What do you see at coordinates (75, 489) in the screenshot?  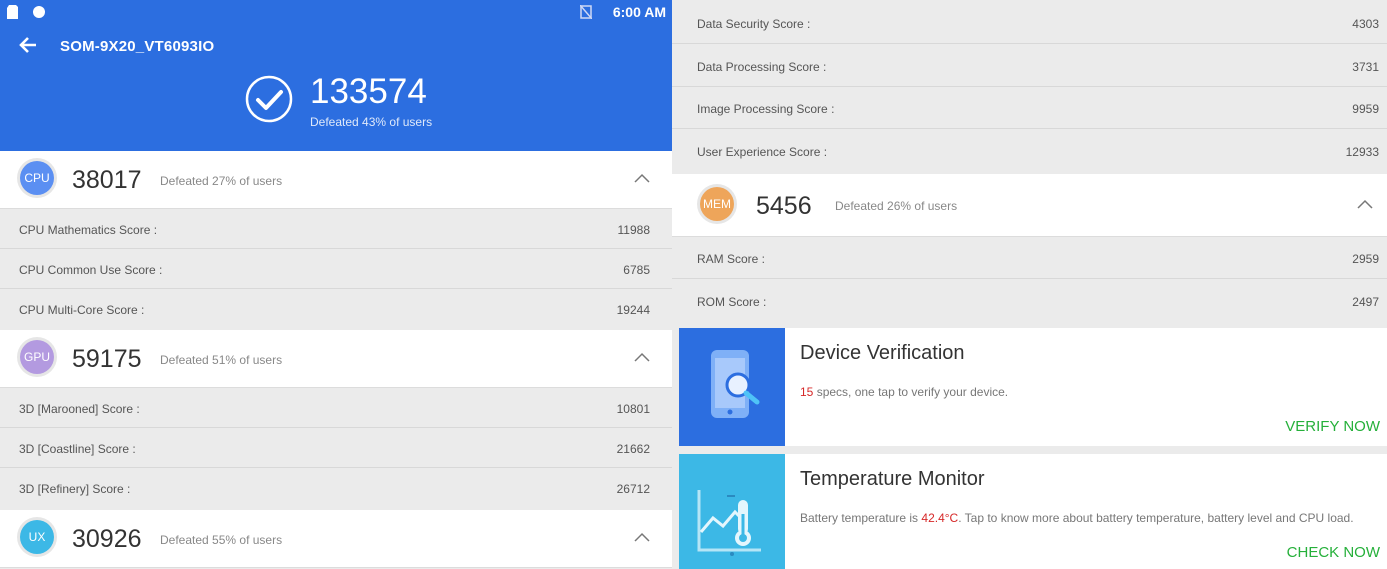 I see `row-label: 3D [Refinery] Score :` at bounding box center [75, 489].